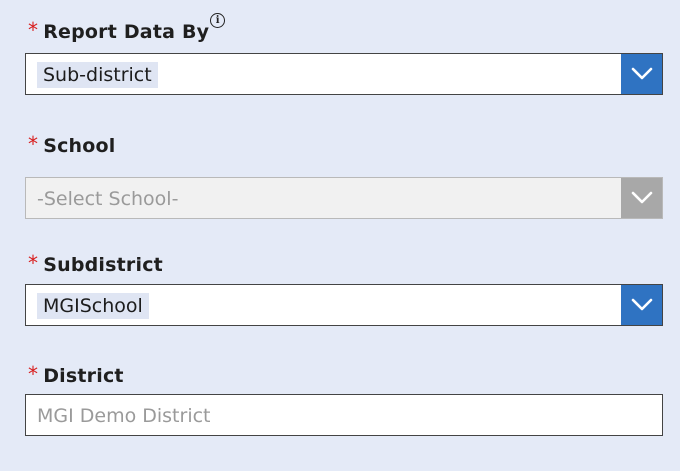 The image size is (684, 471). Describe the element at coordinates (344, 415) in the screenshot. I see `district-input: MGI Demo District` at that location.